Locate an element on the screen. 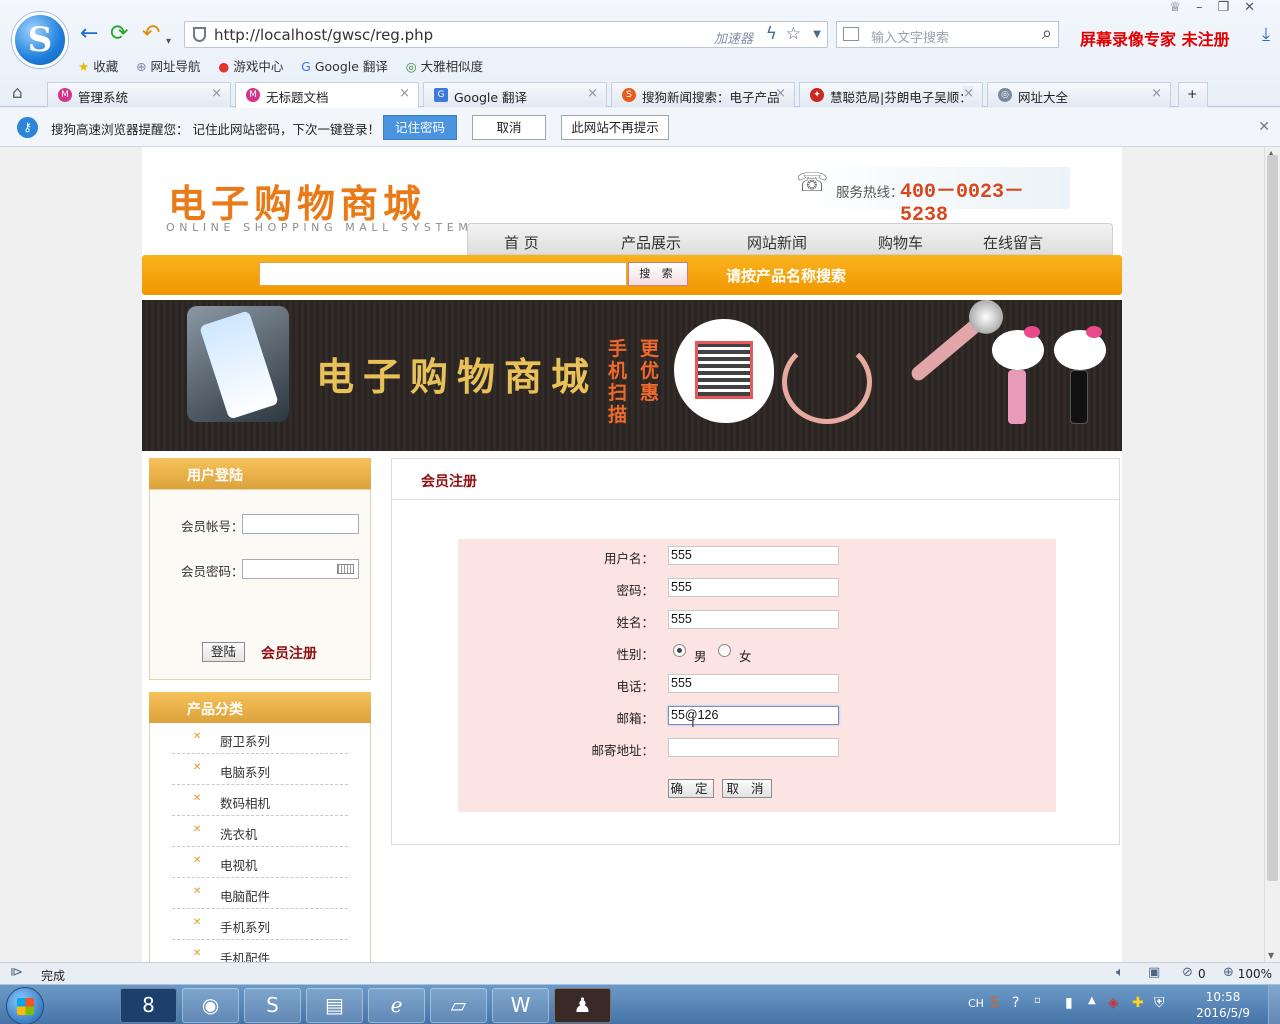 This screenshot has width=1280, height=1024. undo-dropdown-icon: ▾ is located at coordinates (168, 42).